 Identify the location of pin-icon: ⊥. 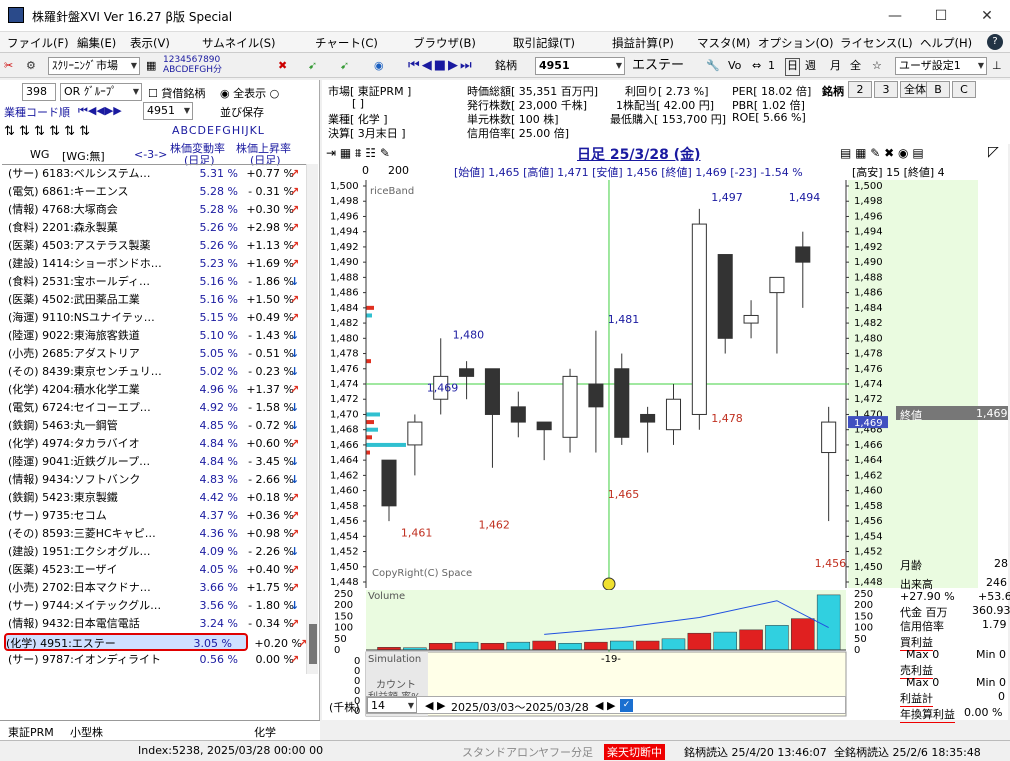
(997, 66).